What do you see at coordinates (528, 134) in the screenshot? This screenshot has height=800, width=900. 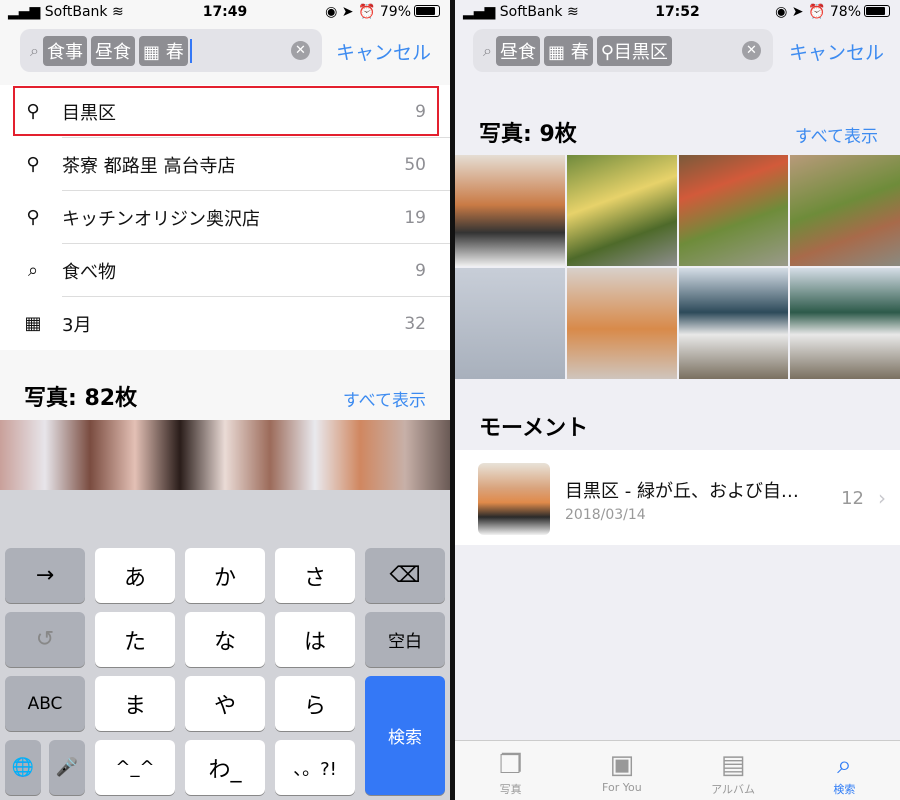 I see `photos-header: 写真: 9枚` at bounding box center [528, 134].